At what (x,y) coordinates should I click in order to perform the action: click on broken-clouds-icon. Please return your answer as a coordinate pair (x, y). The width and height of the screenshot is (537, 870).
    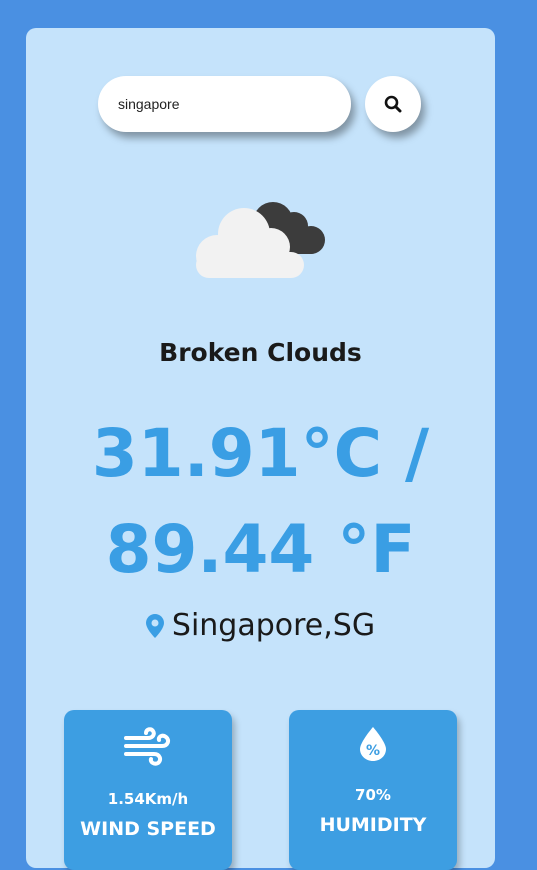
    Looking at the image, I should click on (260, 240).